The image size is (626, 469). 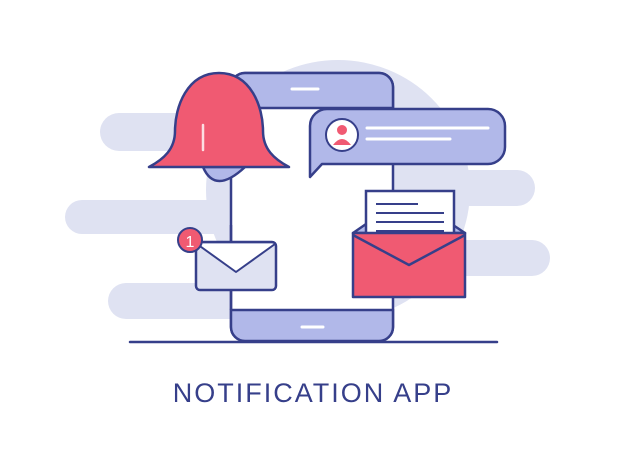 What do you see at coordinates (313, 393) in the screenshot?
I see `caption-title: NOTIFICATION APP` at bounding box center [313, 393].